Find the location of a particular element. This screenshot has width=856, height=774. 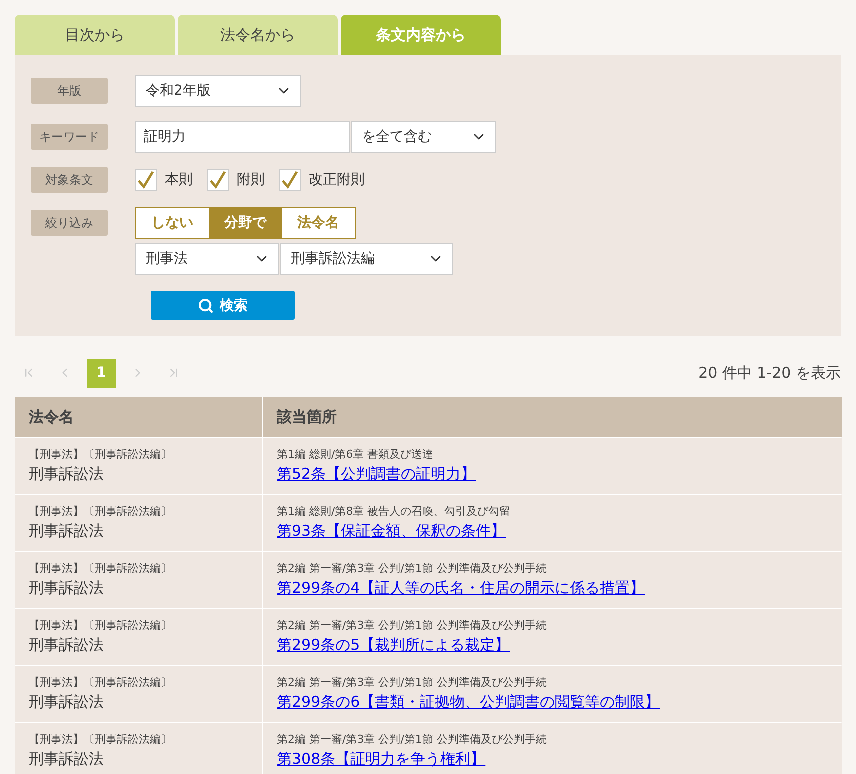

tab: 目次から is located at coordinates (95, 35).